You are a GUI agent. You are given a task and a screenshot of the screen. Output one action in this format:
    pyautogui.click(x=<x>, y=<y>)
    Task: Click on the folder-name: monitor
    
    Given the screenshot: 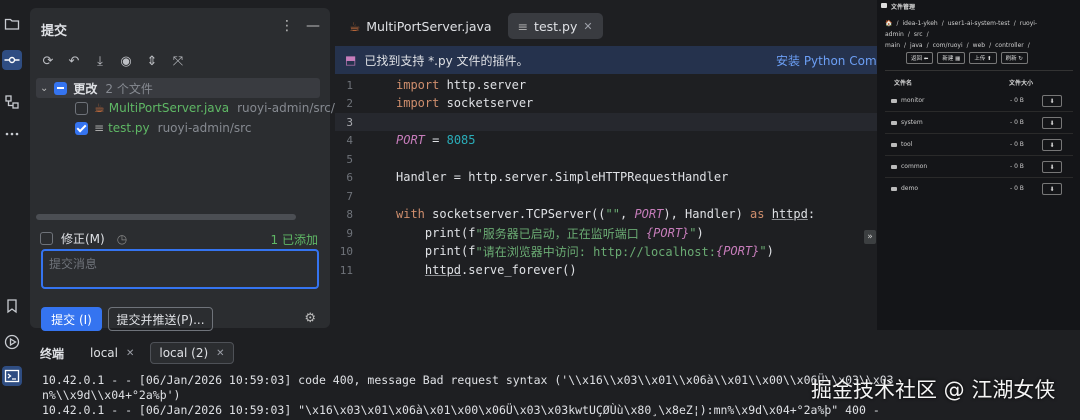 What is the action you would take?
    pyautogui.click(x=912, y=100)
    